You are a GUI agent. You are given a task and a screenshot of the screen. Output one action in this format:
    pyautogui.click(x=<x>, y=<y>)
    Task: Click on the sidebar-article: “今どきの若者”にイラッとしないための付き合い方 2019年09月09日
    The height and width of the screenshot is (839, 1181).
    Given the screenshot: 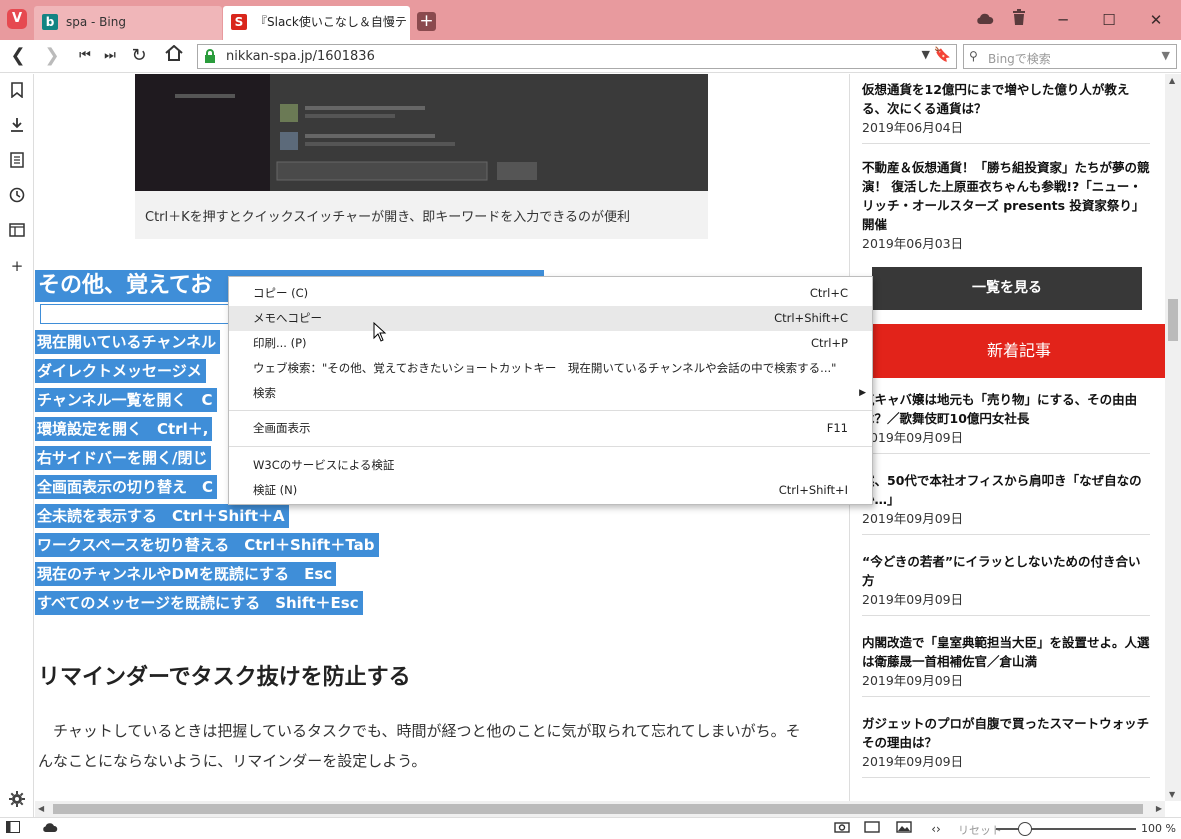 What is the action you would take?
    pyautogui.click(x=1006, y=584)
    